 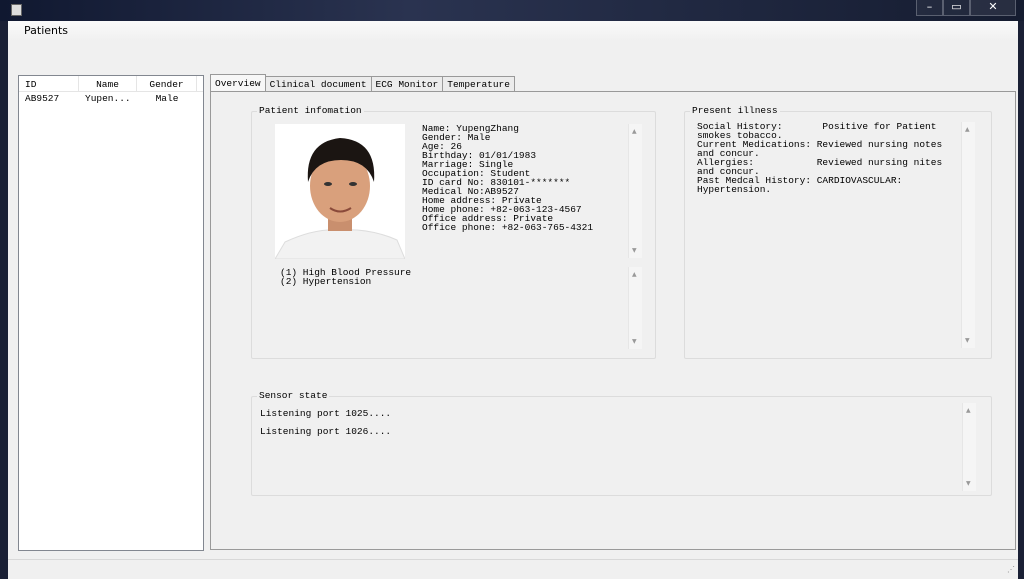 I want to click on list-header: ID Name Gender, so click(x=111, y=84).